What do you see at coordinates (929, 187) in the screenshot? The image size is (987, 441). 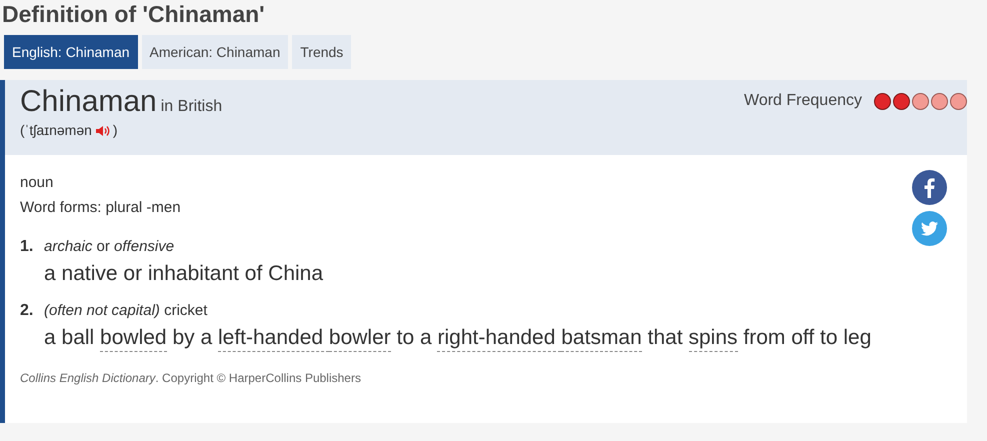 I see `facebook-icon` at bounding box center [929, 187].